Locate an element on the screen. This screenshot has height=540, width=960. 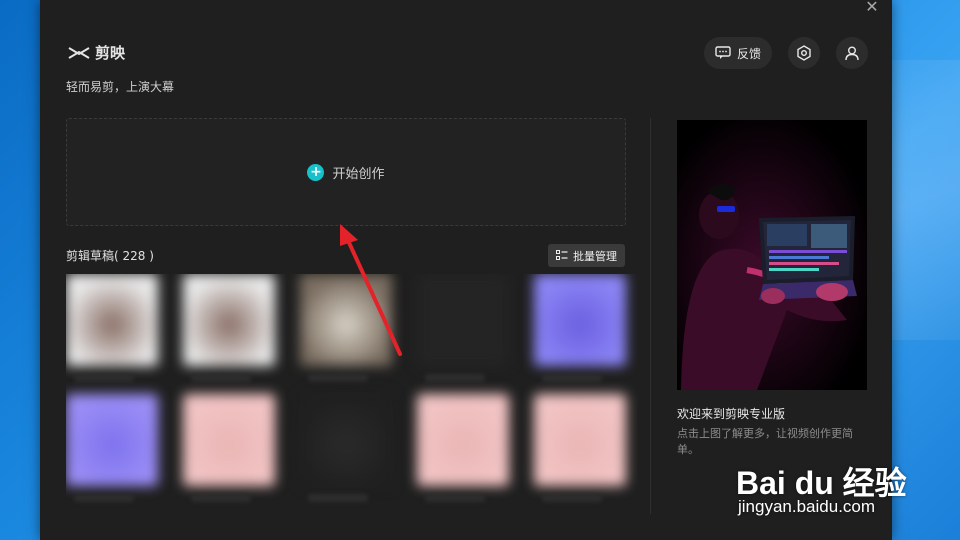
baidu-watermark-url: jingyan.baidu.com is located at coordinates (807, 506).